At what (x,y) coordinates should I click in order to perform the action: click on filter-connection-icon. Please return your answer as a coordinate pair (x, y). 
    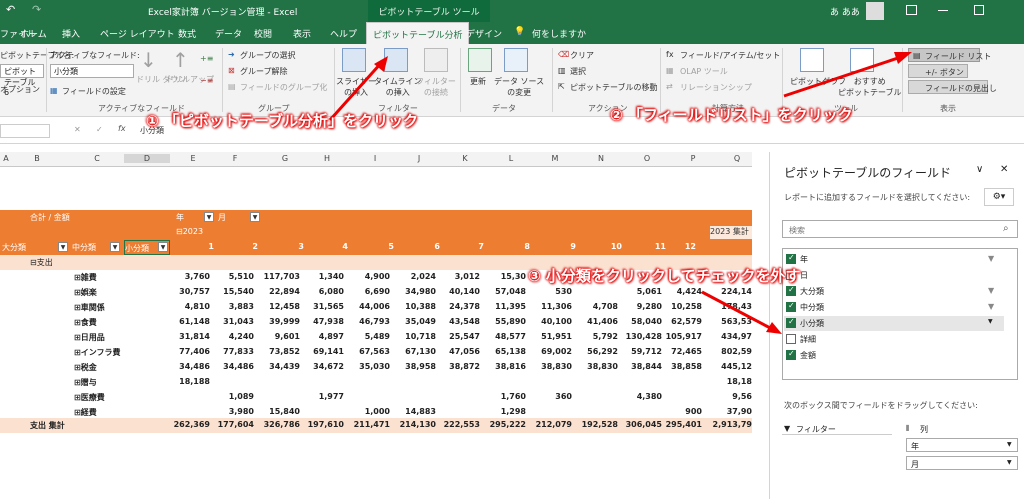
    Looking at the image, I should click on (436, 60).